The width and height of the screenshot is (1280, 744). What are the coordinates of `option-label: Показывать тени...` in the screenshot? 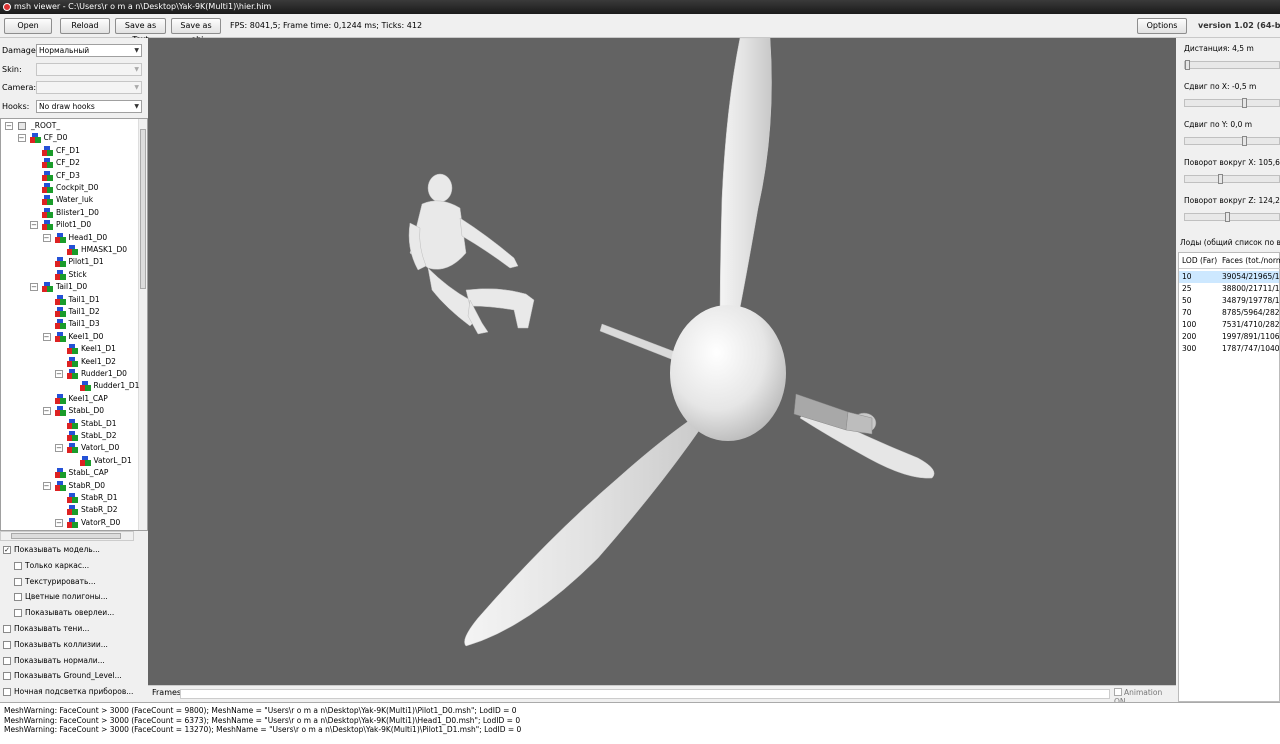 It's located at (52, 628).